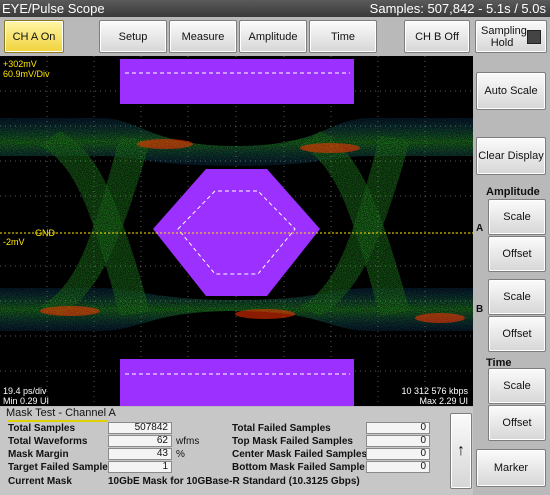 Image resolution: width=550 pixels, height=495 pixels. I want to click on ch-b-off-label: CH B Off, so click(437, 36).